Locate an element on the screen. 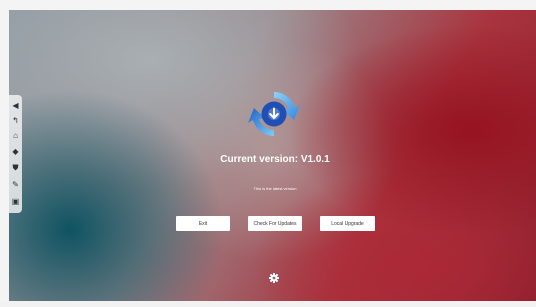 The image size is (536, 307). screen-frame-left is located at coordinates (4, 153).